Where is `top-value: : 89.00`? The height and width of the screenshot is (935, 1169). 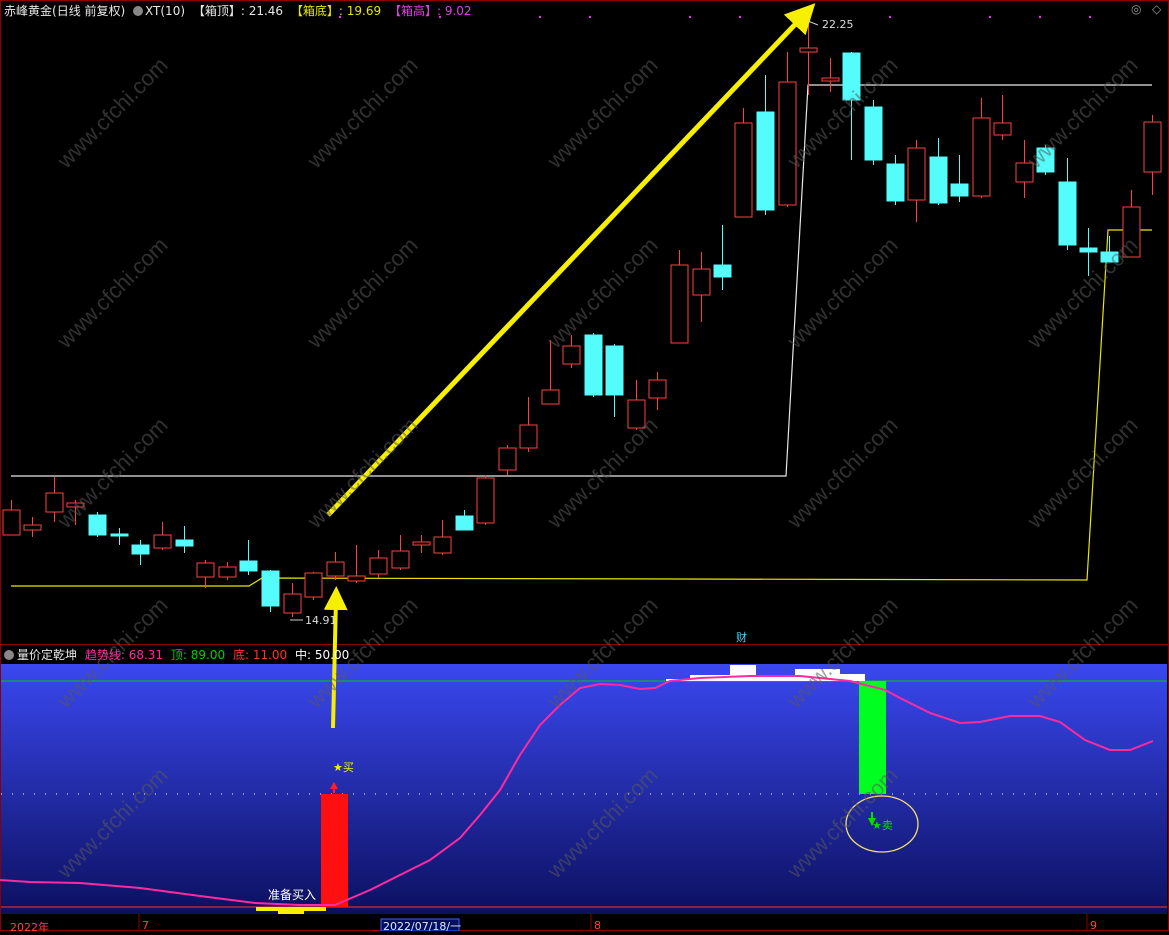 top-value: : 89.00 is located at coordinates (204, 655).